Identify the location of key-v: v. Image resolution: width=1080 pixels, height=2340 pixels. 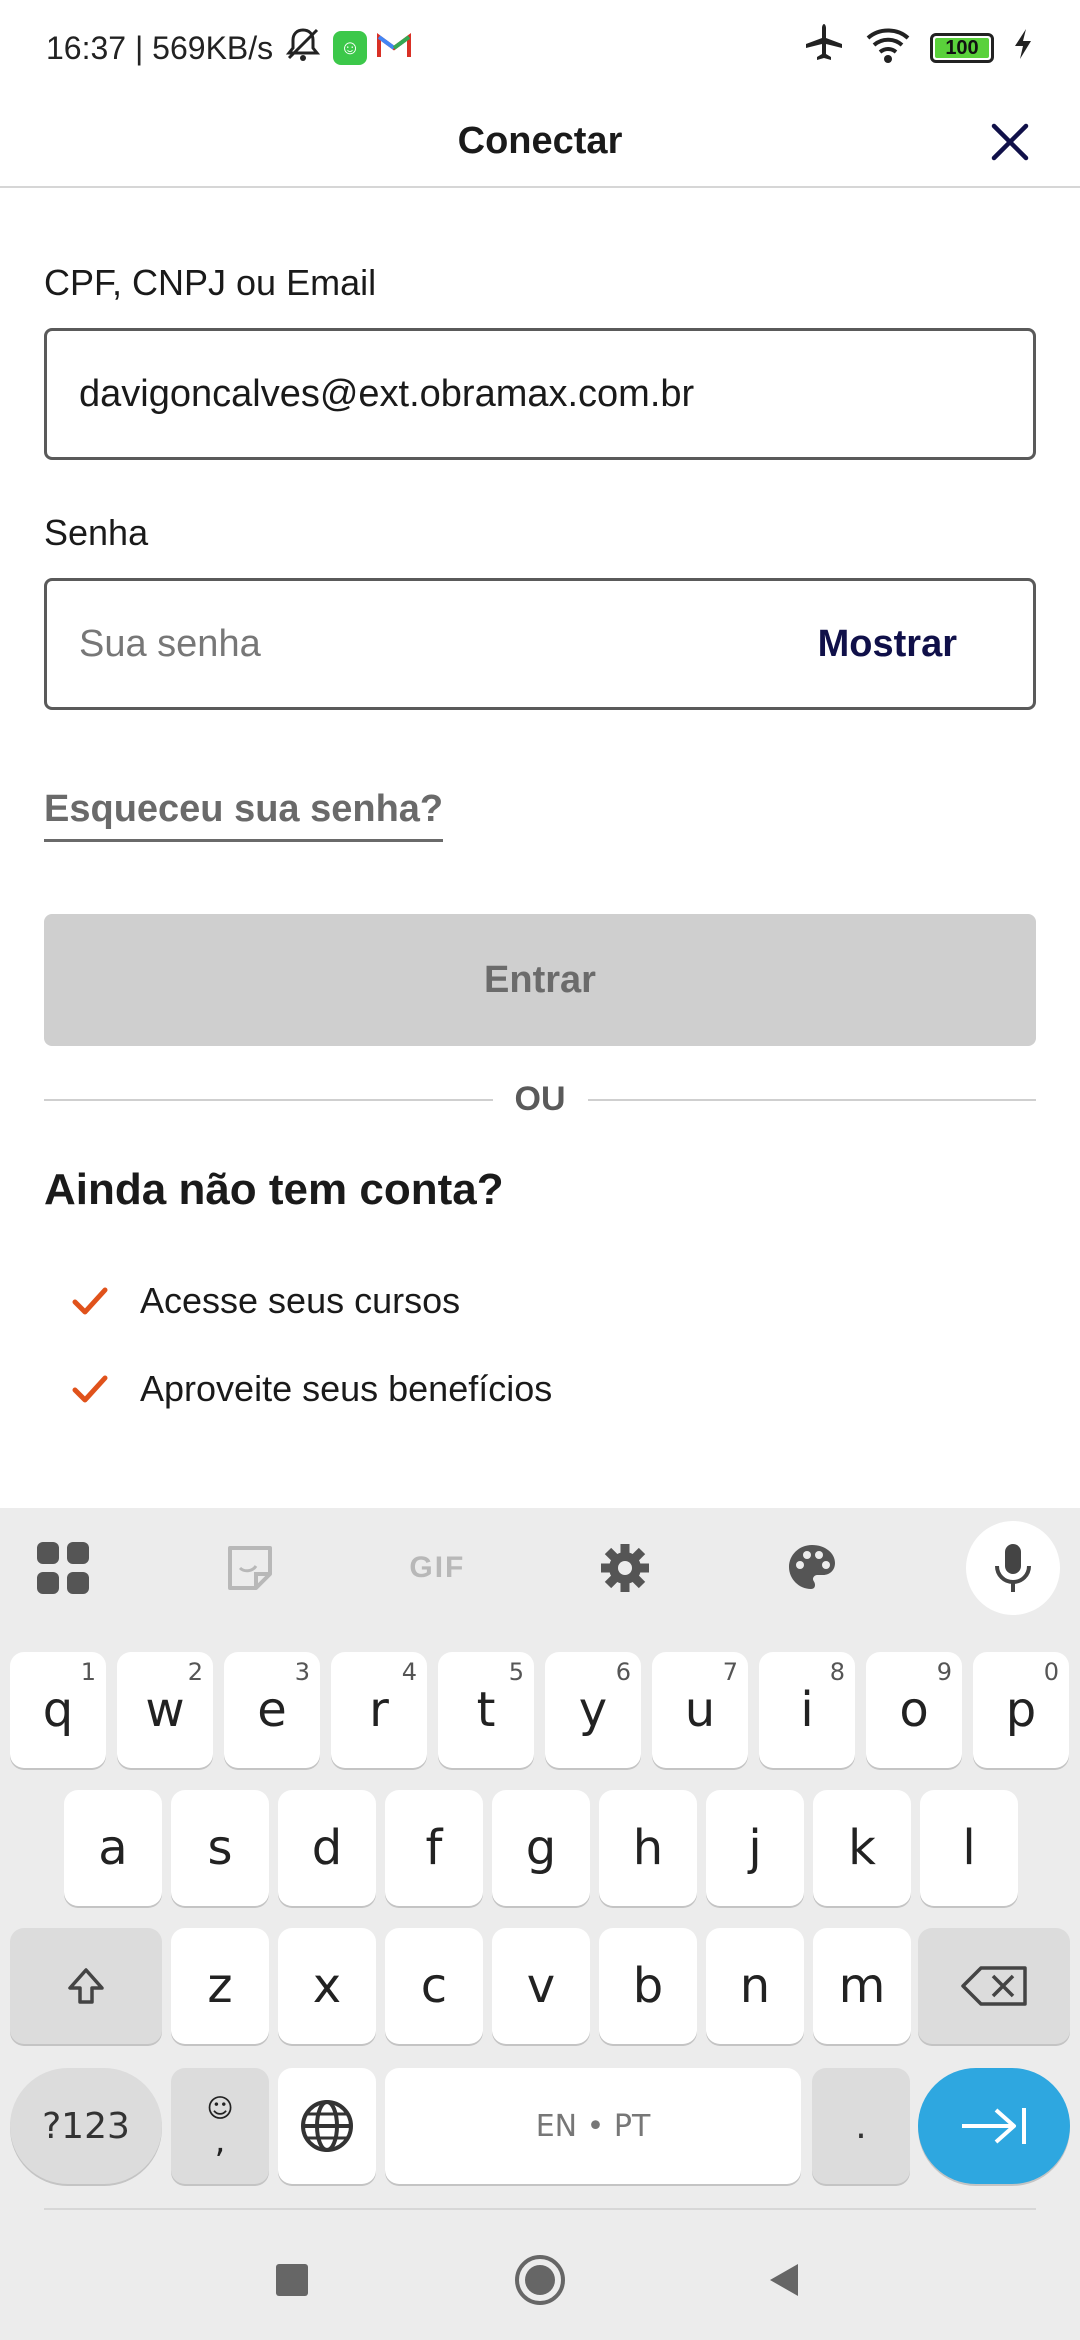
(541, 1986).